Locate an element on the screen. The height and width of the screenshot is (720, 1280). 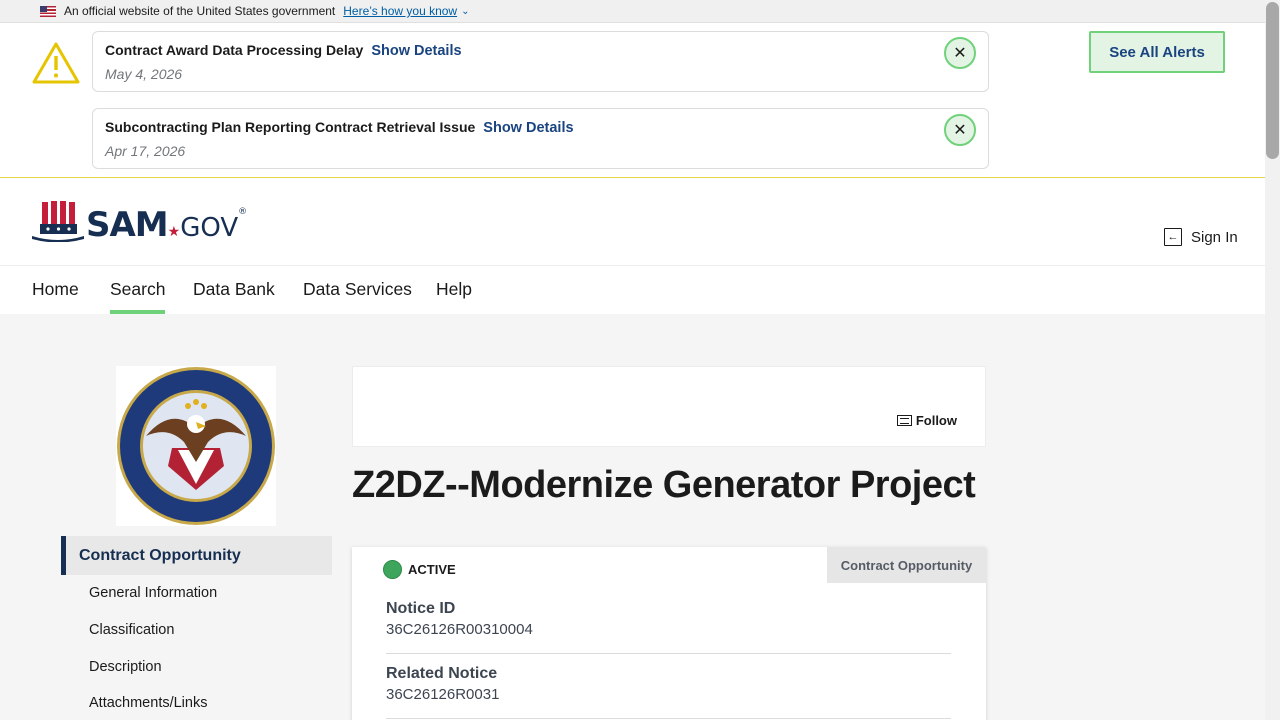
uncle-sam-hat-icon is located at coordinates (58, 221).